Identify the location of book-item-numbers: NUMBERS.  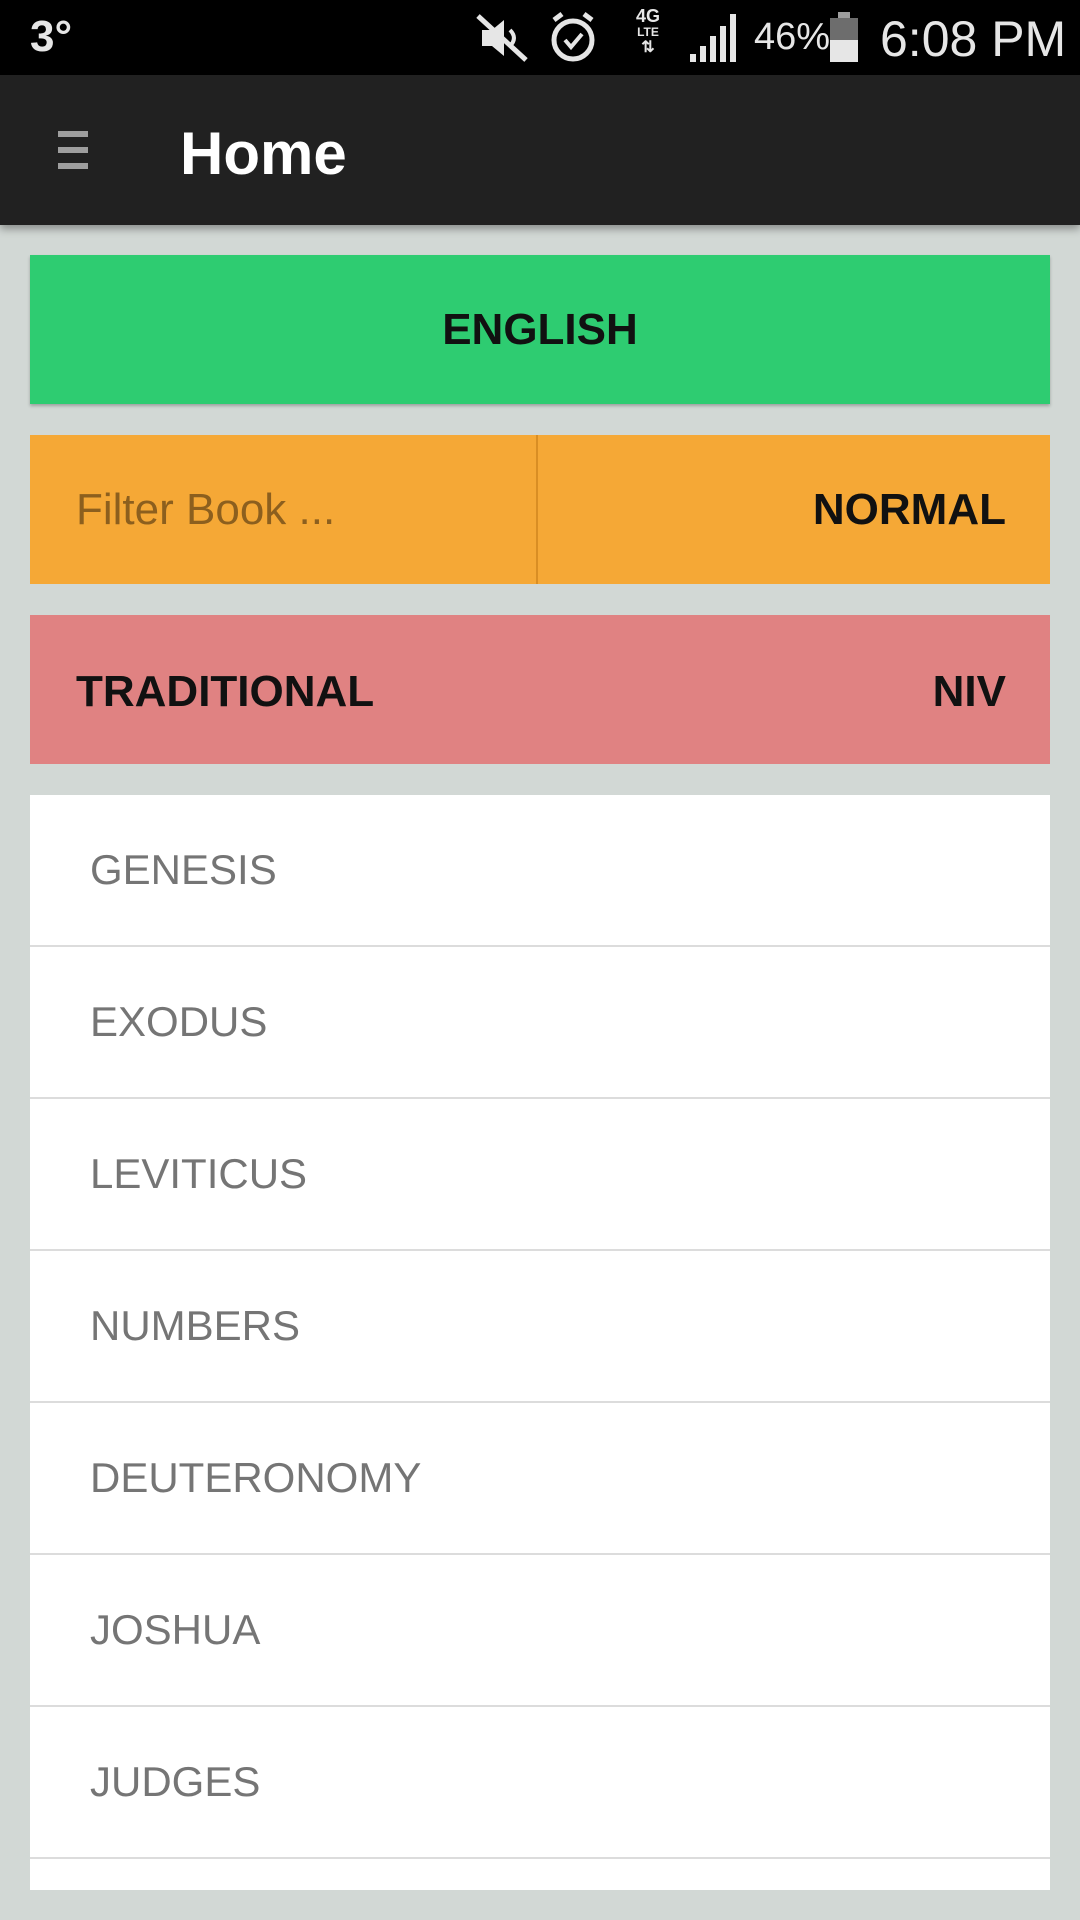
(540, 1327).